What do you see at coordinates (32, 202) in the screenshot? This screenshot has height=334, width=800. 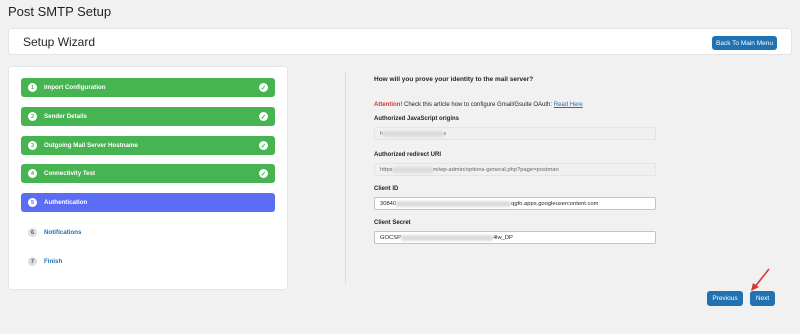 I see `step-number: 5` at bounding box center [32, 202].